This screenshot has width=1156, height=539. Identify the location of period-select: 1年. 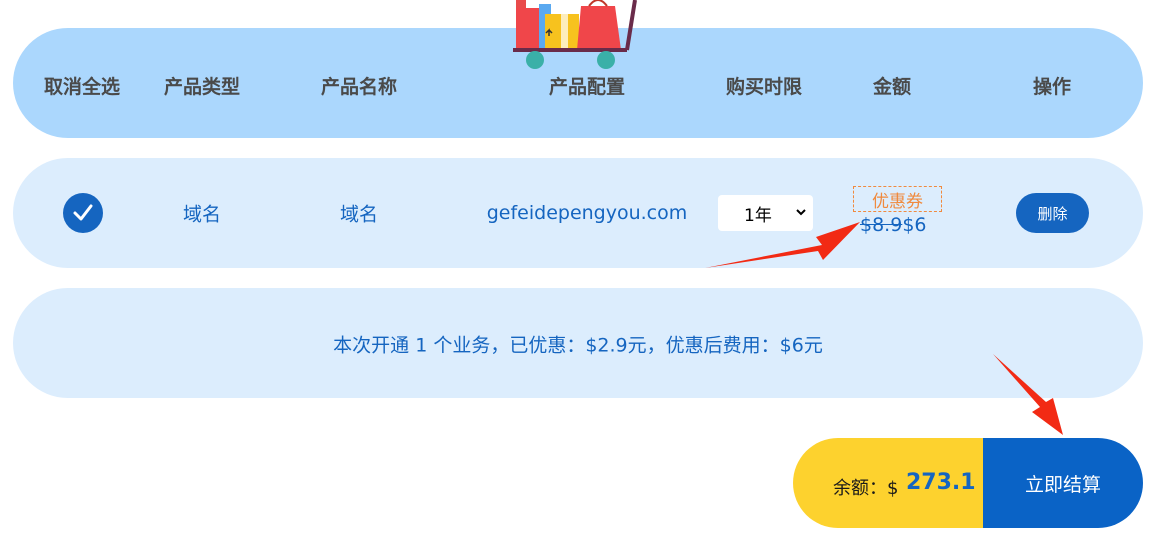
(765, 213).